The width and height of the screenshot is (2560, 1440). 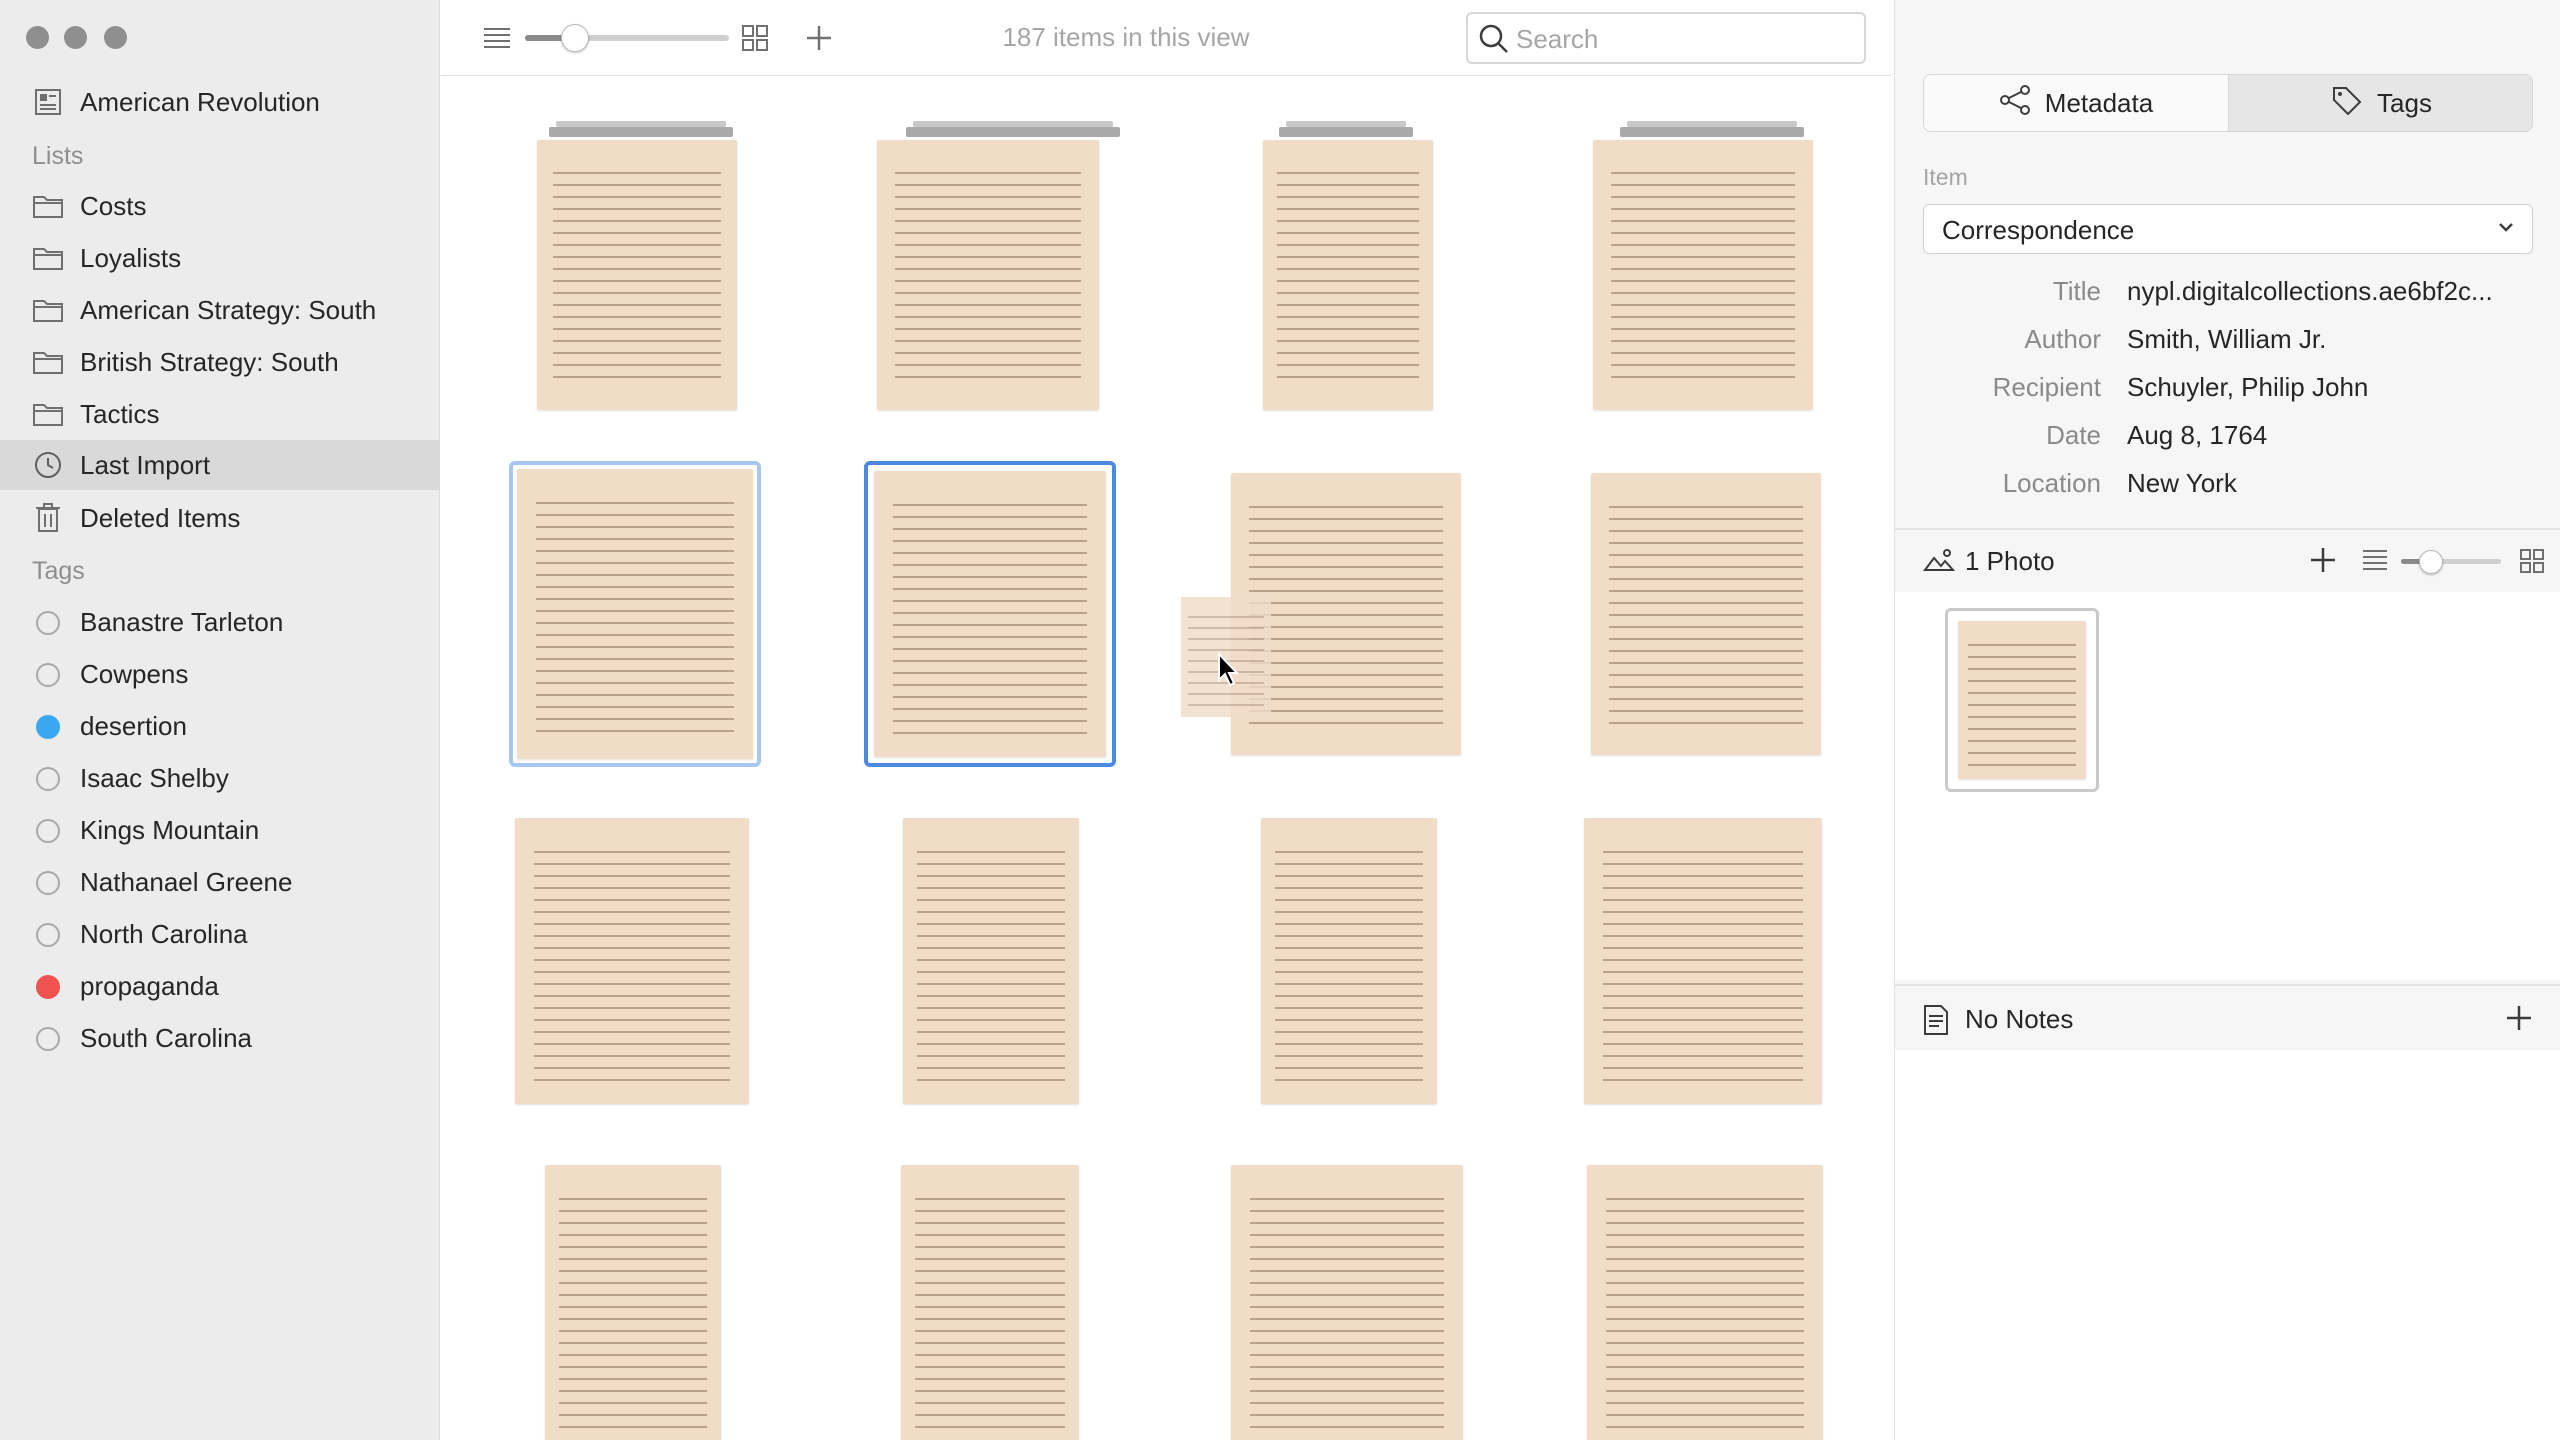 What do you see at coordinates (220, 674) in the screenshot?
I see `sidebar-tag-cowpens: Cowpens` at bounding box center [220, 674].